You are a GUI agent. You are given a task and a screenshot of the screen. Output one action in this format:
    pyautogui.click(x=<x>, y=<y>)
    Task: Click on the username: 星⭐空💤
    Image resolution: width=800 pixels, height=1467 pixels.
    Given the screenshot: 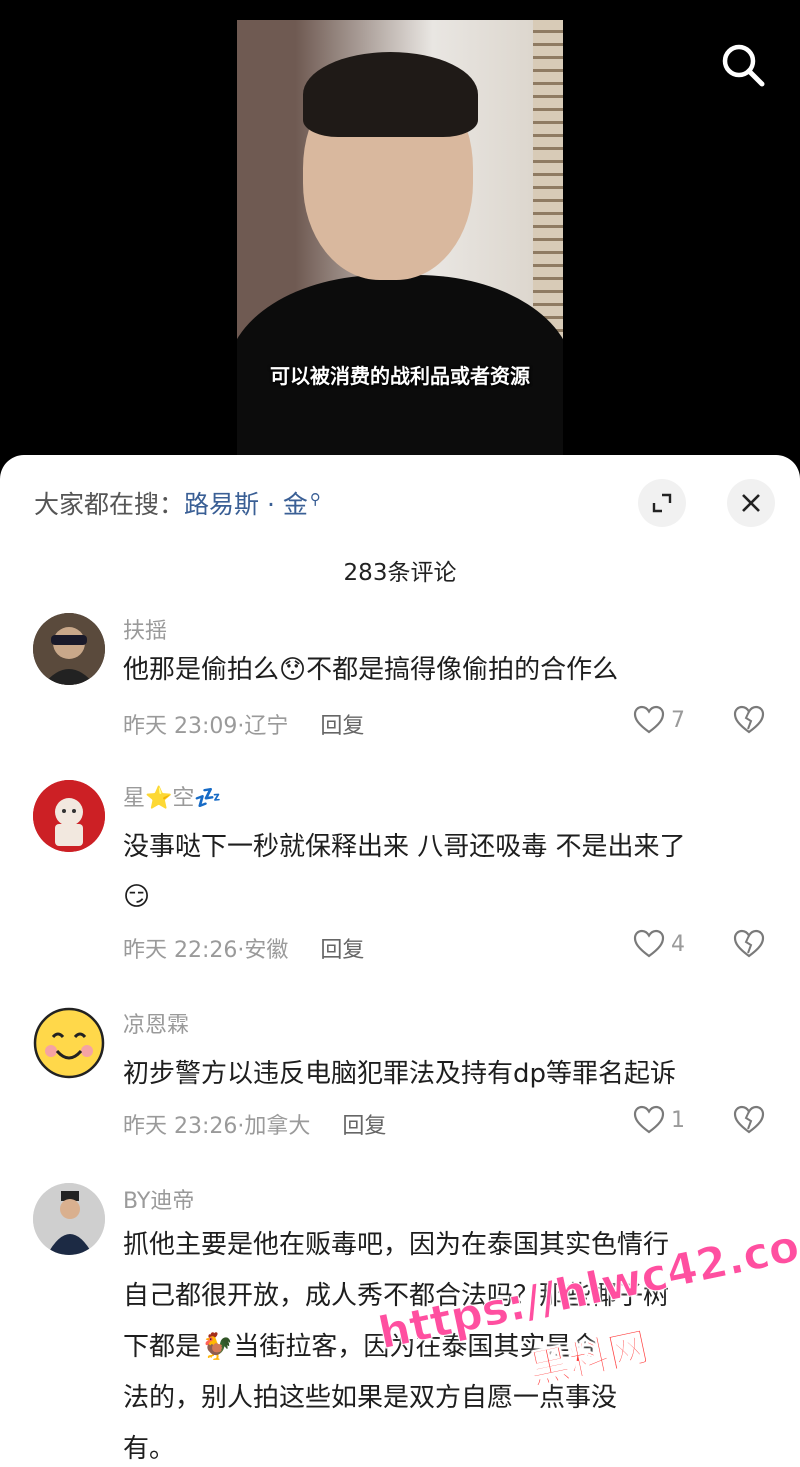 What is the action you would take?
    pyautogui.click(x=172, y=796)
    